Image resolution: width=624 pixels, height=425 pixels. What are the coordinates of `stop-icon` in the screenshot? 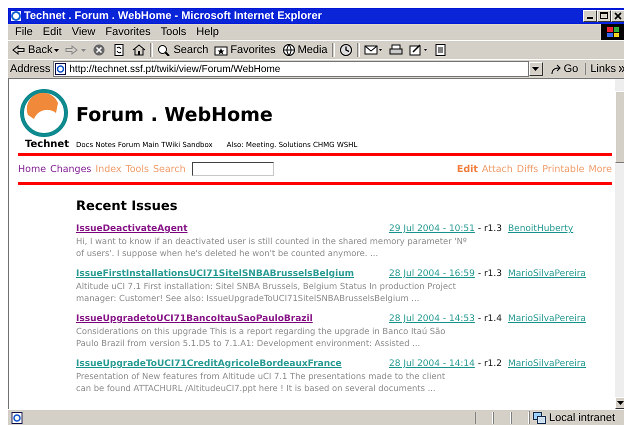 It's located at (99, 50).